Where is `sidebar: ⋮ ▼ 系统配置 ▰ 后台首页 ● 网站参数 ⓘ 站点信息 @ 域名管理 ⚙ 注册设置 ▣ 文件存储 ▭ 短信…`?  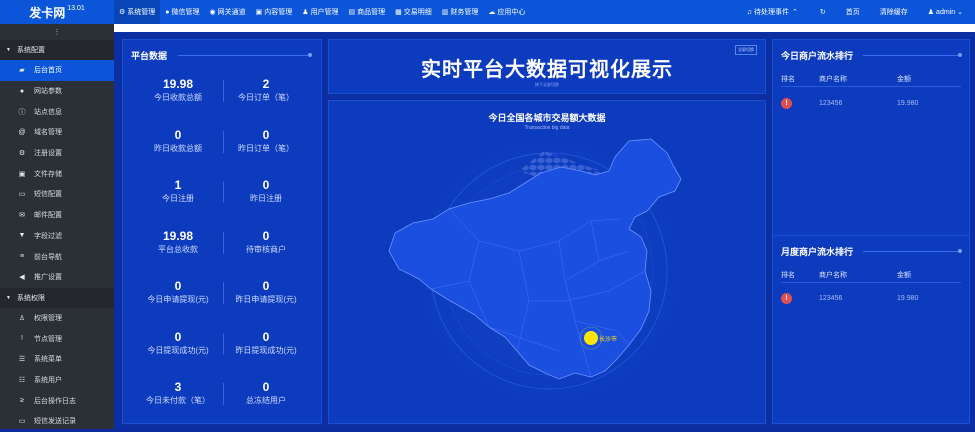
sidebar: ⋮ ▼ 系统配置 ▰ 后台首页 ● 网站参数 ⓘ 站点信息 @ 域名管理 ⚙ 注册设置 ▣ 文件存储 ▭ 短信… is located at coordinates (57, 226).